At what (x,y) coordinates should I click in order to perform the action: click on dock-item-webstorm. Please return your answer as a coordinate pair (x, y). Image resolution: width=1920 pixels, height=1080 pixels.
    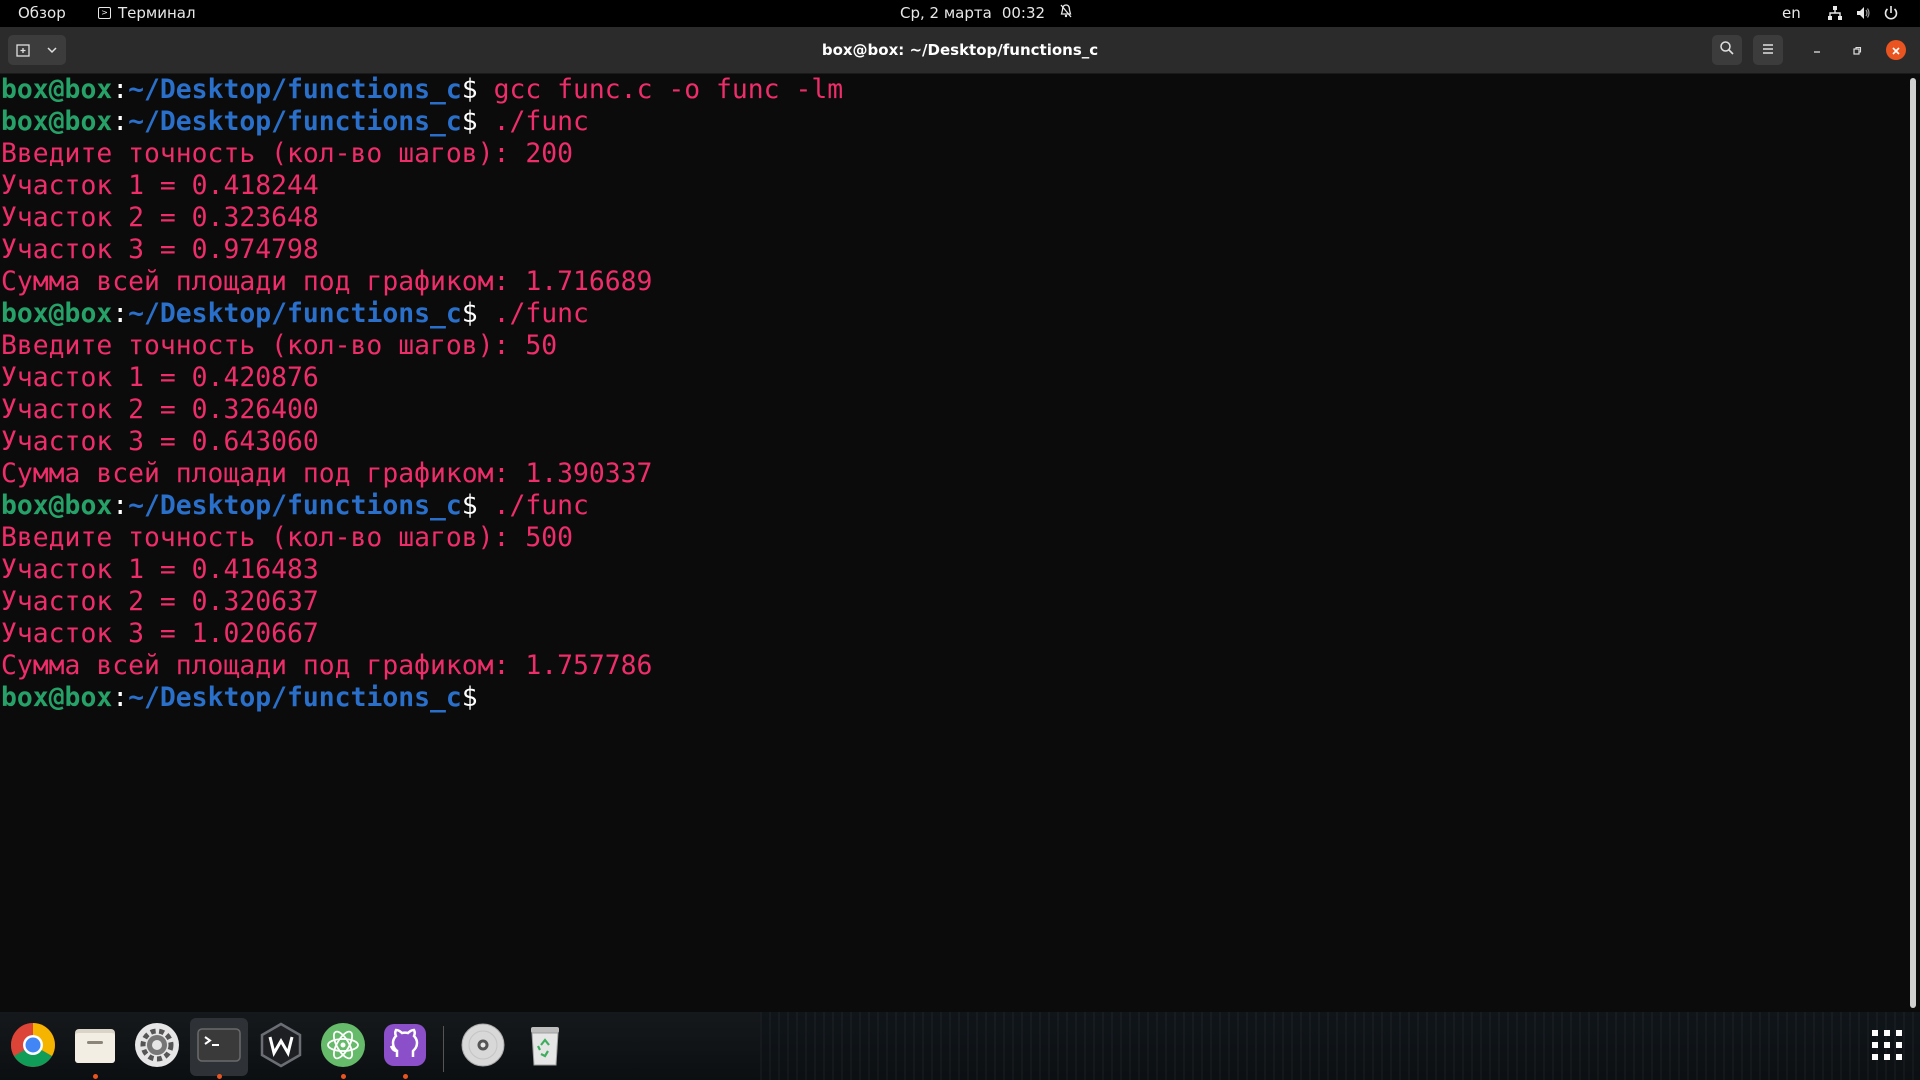
    Looking at the image, I should click on (281, 1047).